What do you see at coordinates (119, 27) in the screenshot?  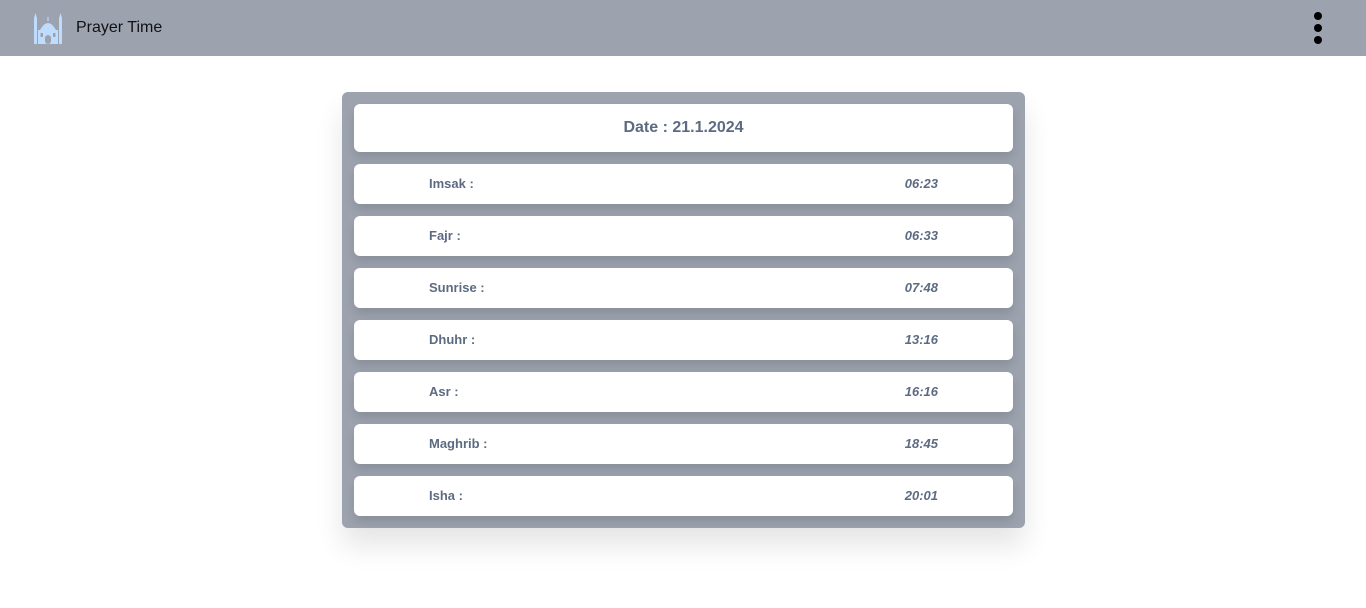 I see `app-title: Prayer Time` at bounding box center [119, 27].